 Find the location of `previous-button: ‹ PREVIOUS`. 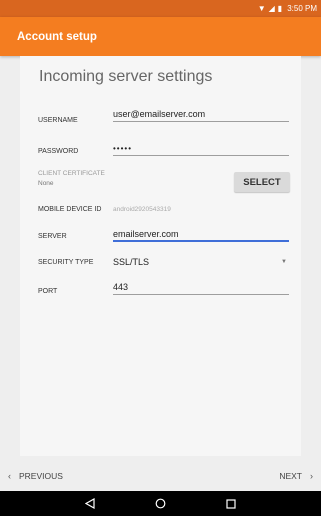

previous-button: ‹ PREVIOUS is located at coordinates (35, 476).